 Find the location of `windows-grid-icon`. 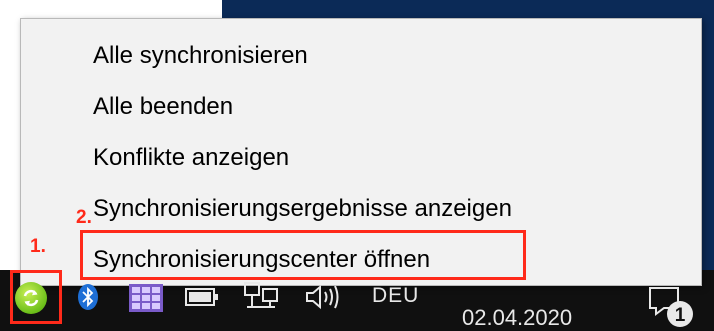

windows-grid-icon is located at coordinates (146, 298).